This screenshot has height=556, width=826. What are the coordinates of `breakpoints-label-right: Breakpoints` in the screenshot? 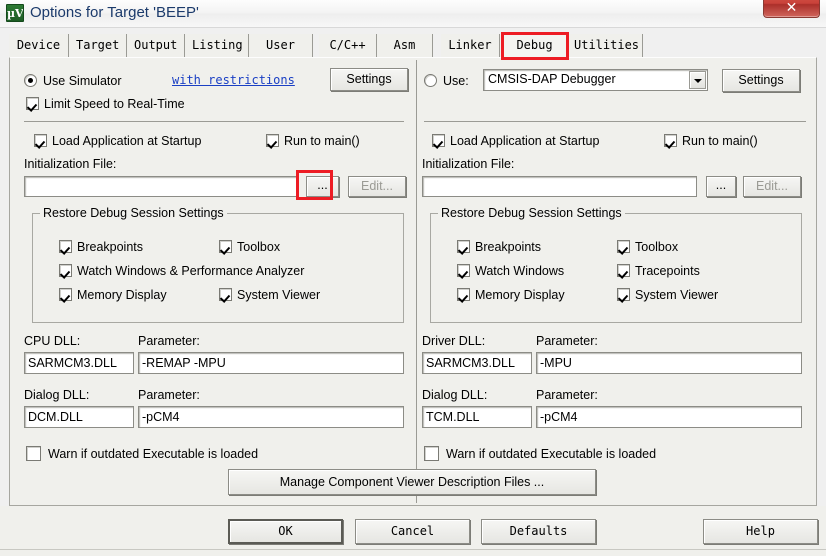 It's located at (508, 247).